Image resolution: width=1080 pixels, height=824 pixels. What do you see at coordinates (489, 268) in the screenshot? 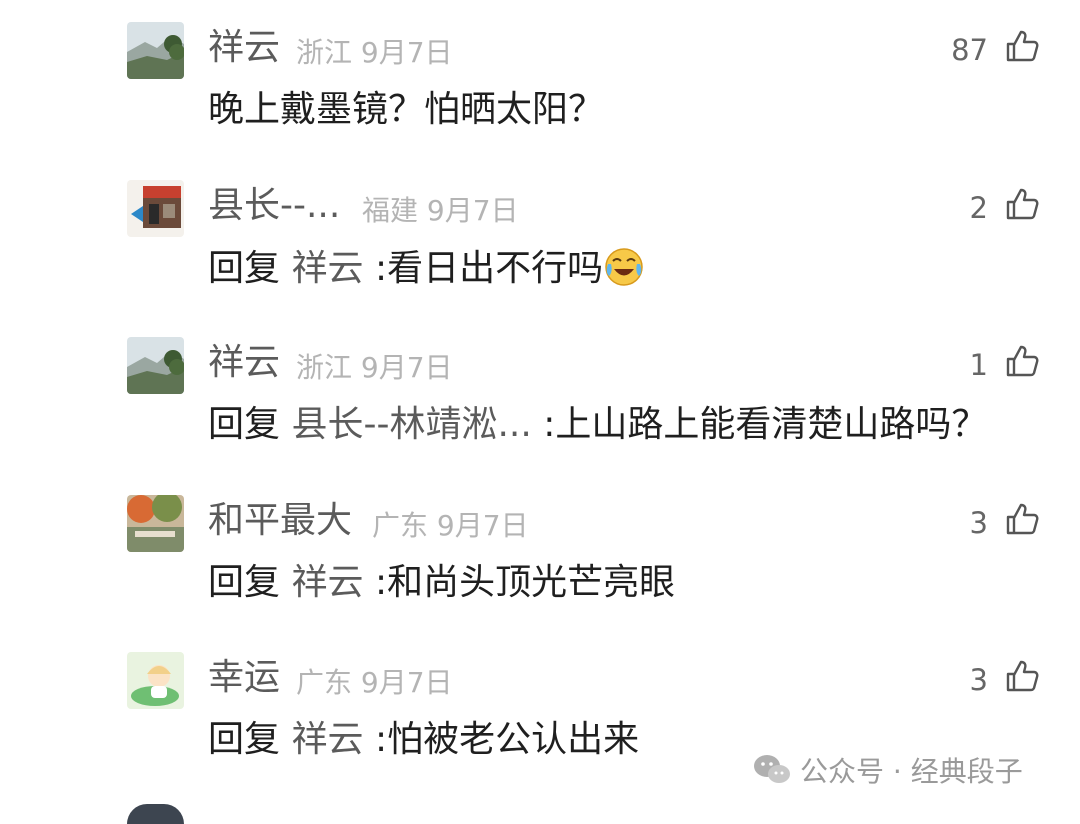
I see `comment-body: :看日出不行吗` at bounding box center [489, 268].